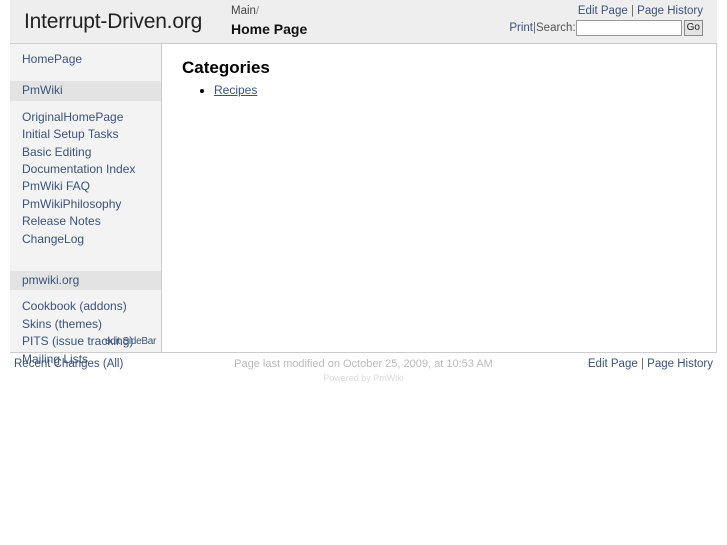 This screenshot has height=545, width=727. I want to click on page-history-link-bottom: Page History, so click(680, 364).